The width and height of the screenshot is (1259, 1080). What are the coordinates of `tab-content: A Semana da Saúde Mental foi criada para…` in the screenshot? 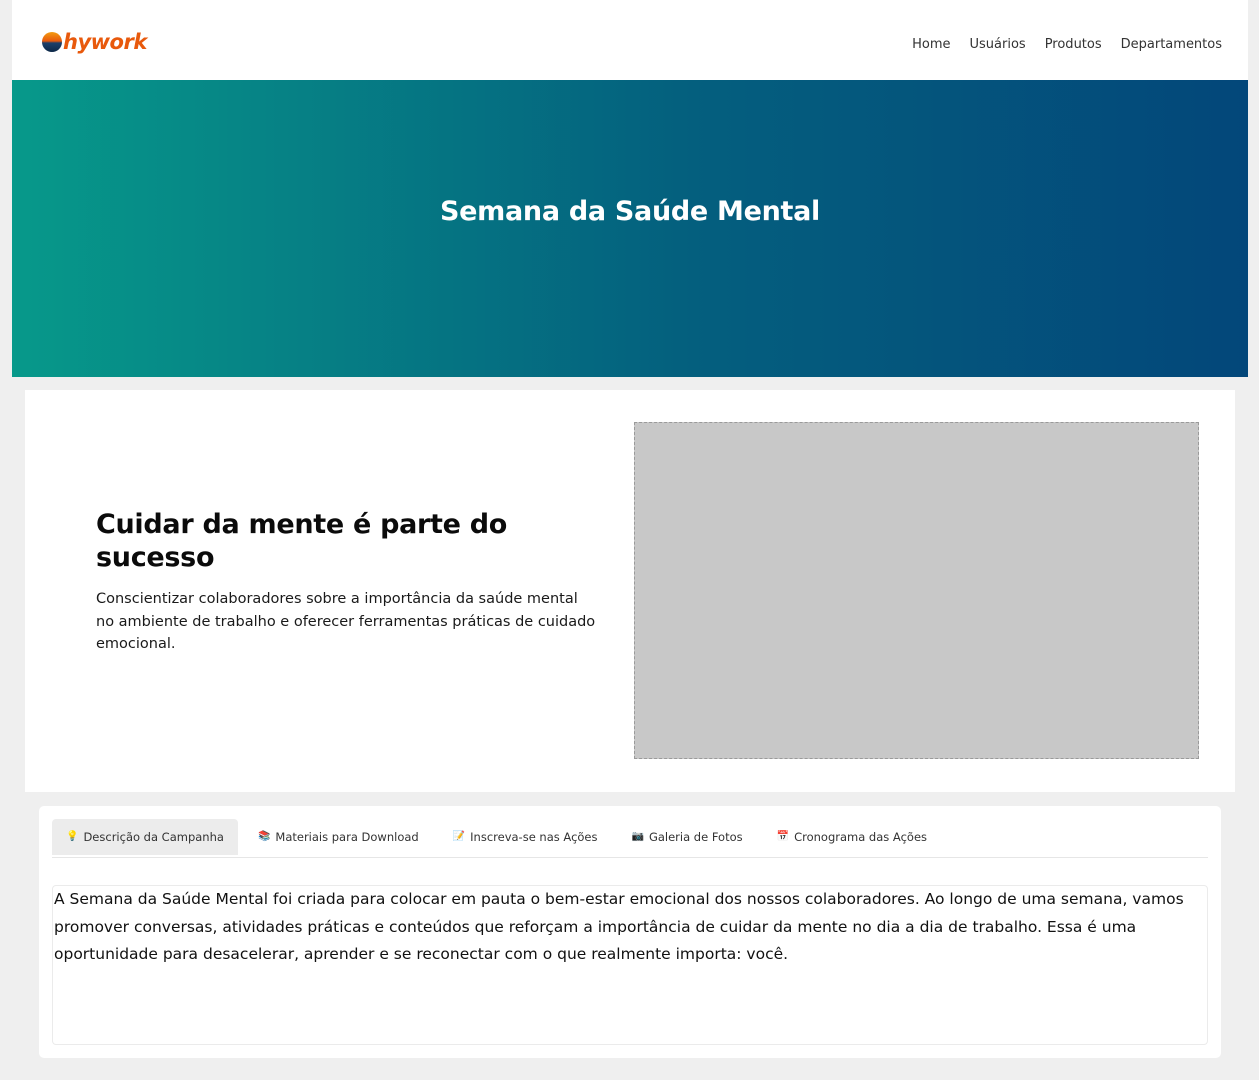 It's located at (630, 965).